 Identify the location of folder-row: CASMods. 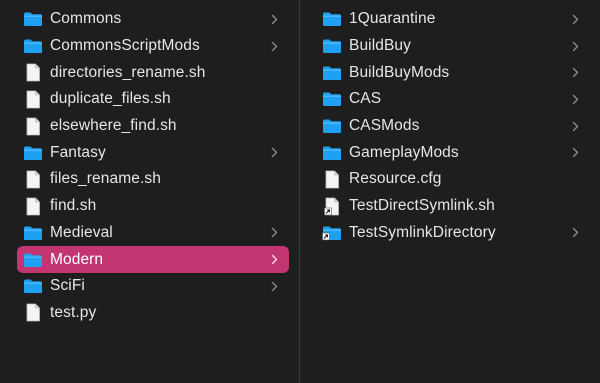
(453, 126).